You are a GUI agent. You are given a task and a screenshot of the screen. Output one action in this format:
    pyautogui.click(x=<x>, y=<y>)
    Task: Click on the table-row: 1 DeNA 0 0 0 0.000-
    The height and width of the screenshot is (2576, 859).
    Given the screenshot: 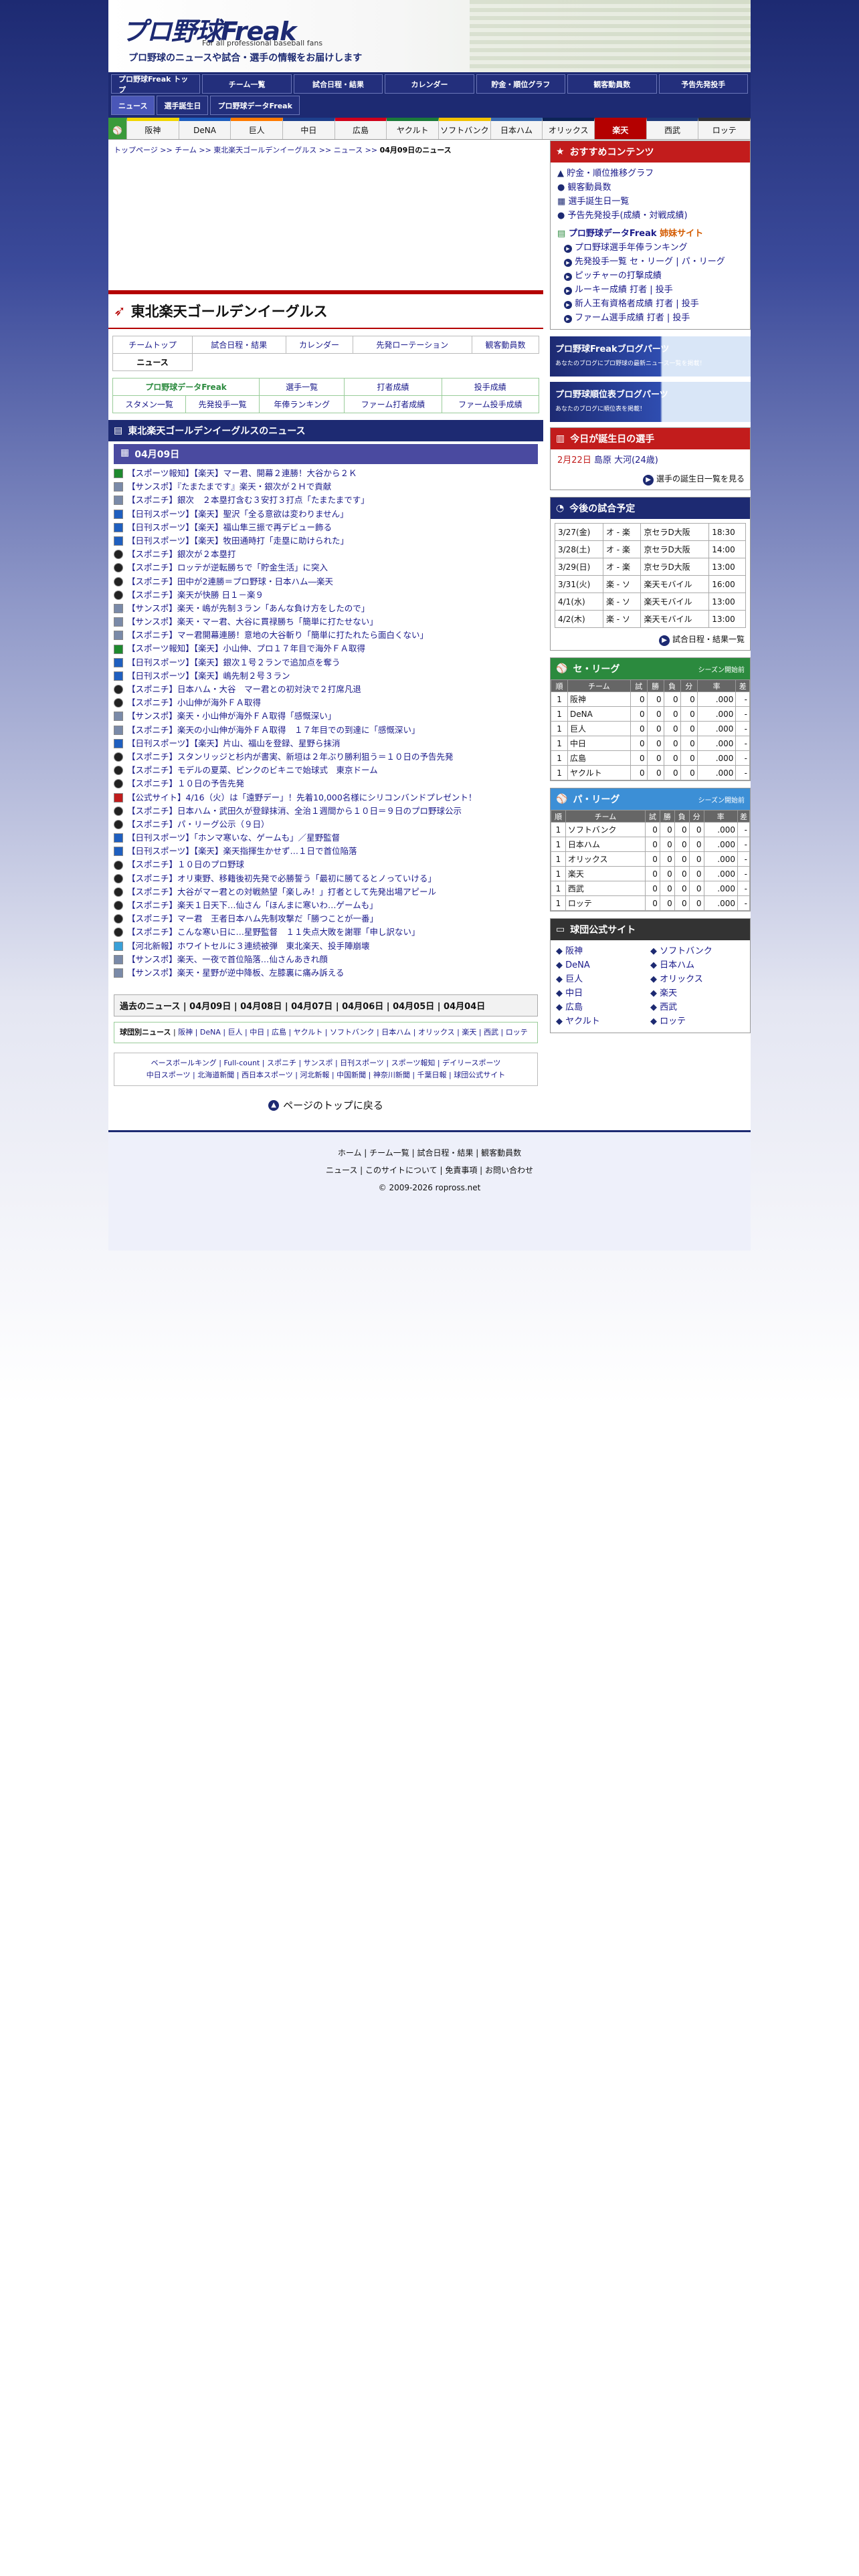 What is the action you would take?
    pyautogui.click(x=650, y=714)
    